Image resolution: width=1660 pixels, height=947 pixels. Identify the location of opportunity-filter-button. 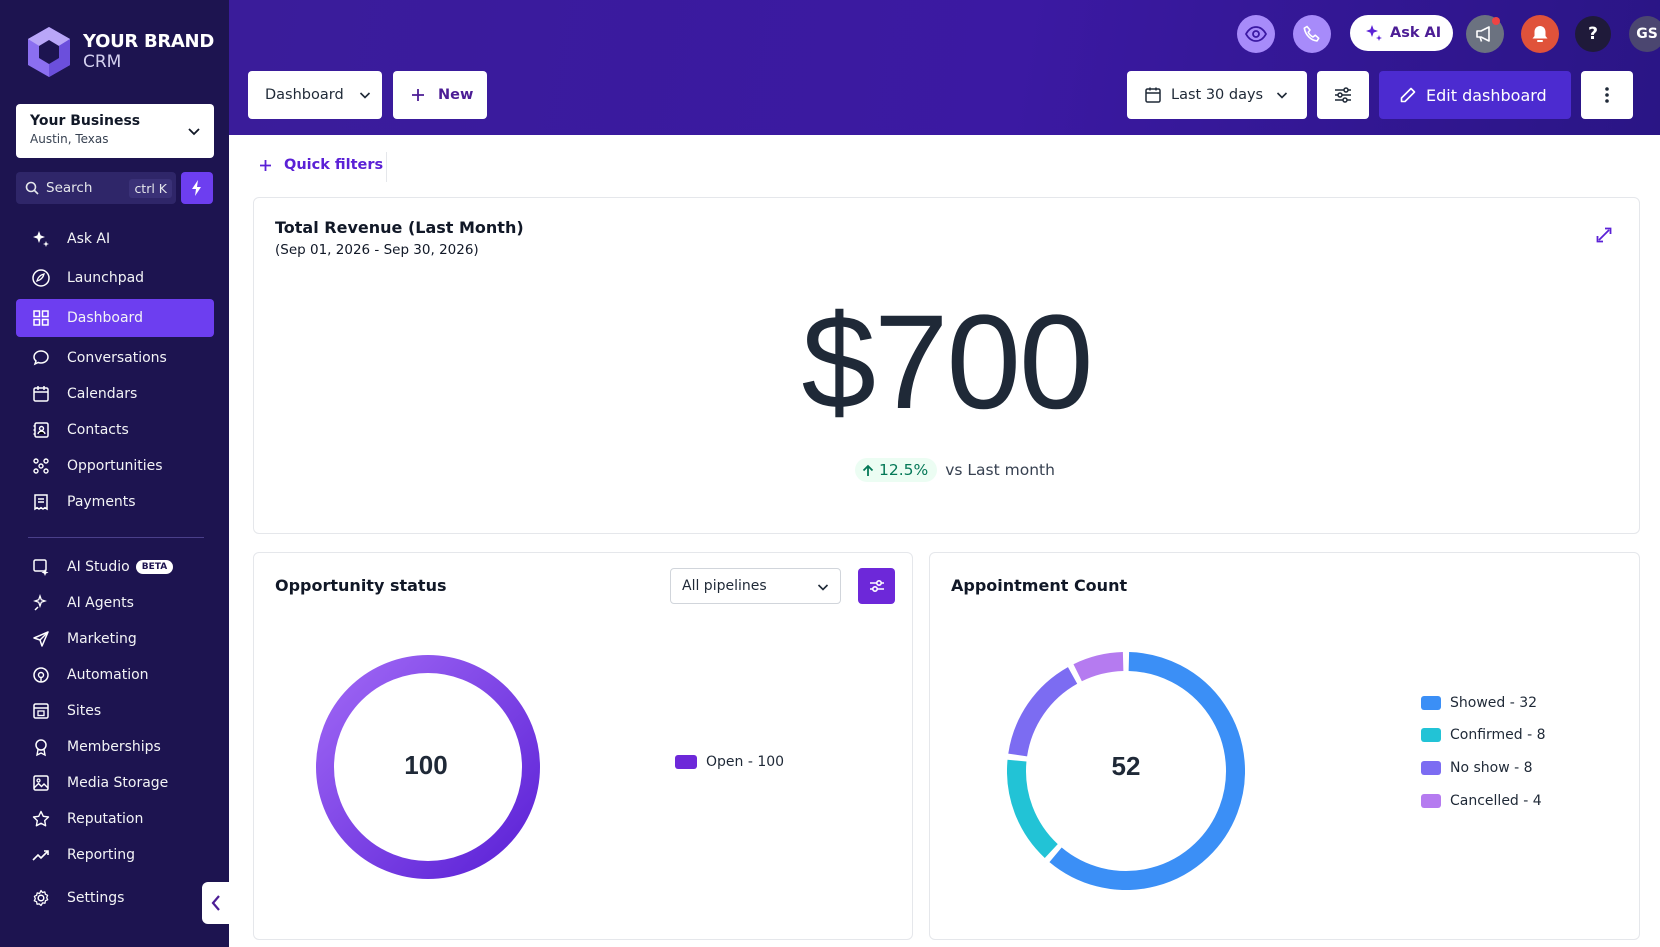
(876, 586).